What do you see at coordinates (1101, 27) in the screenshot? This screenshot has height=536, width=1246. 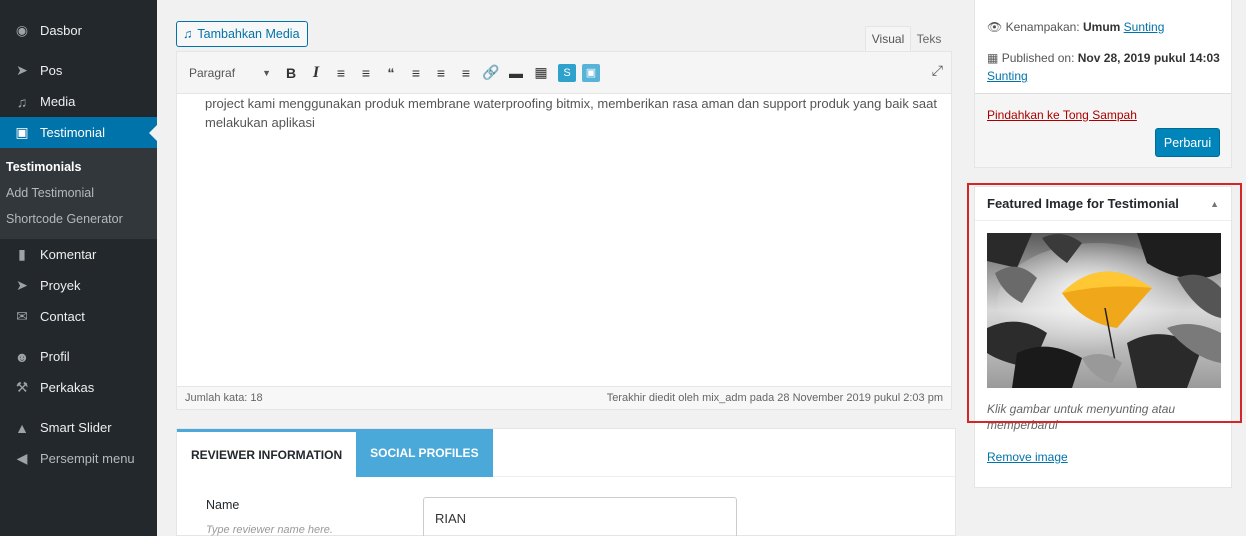 I see `visibility-value: Umum` at bounding box center [1101, 27].